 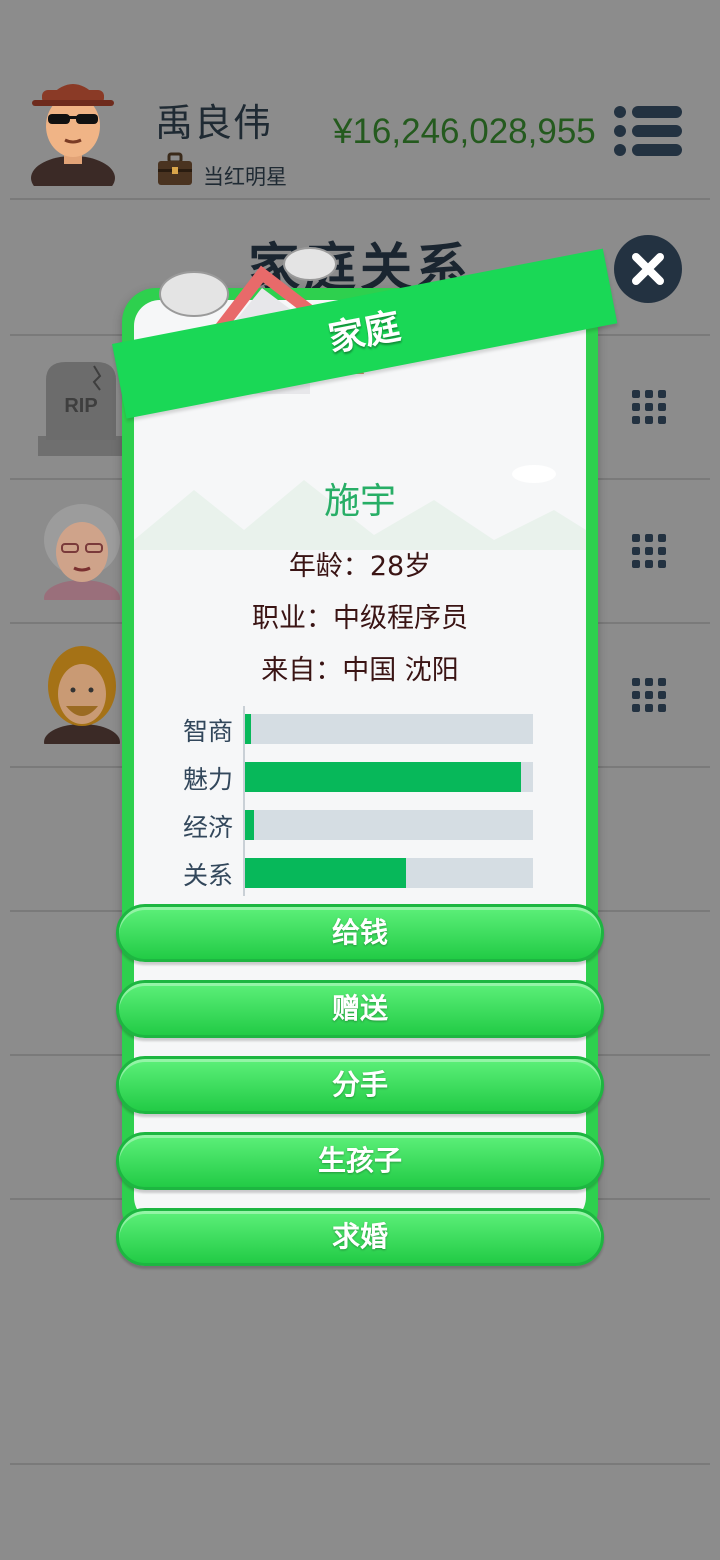 What do you see at coordinates (383, 777) in the screenshot?
I see `stat-fill-charm` at bounding box center [383, 777].